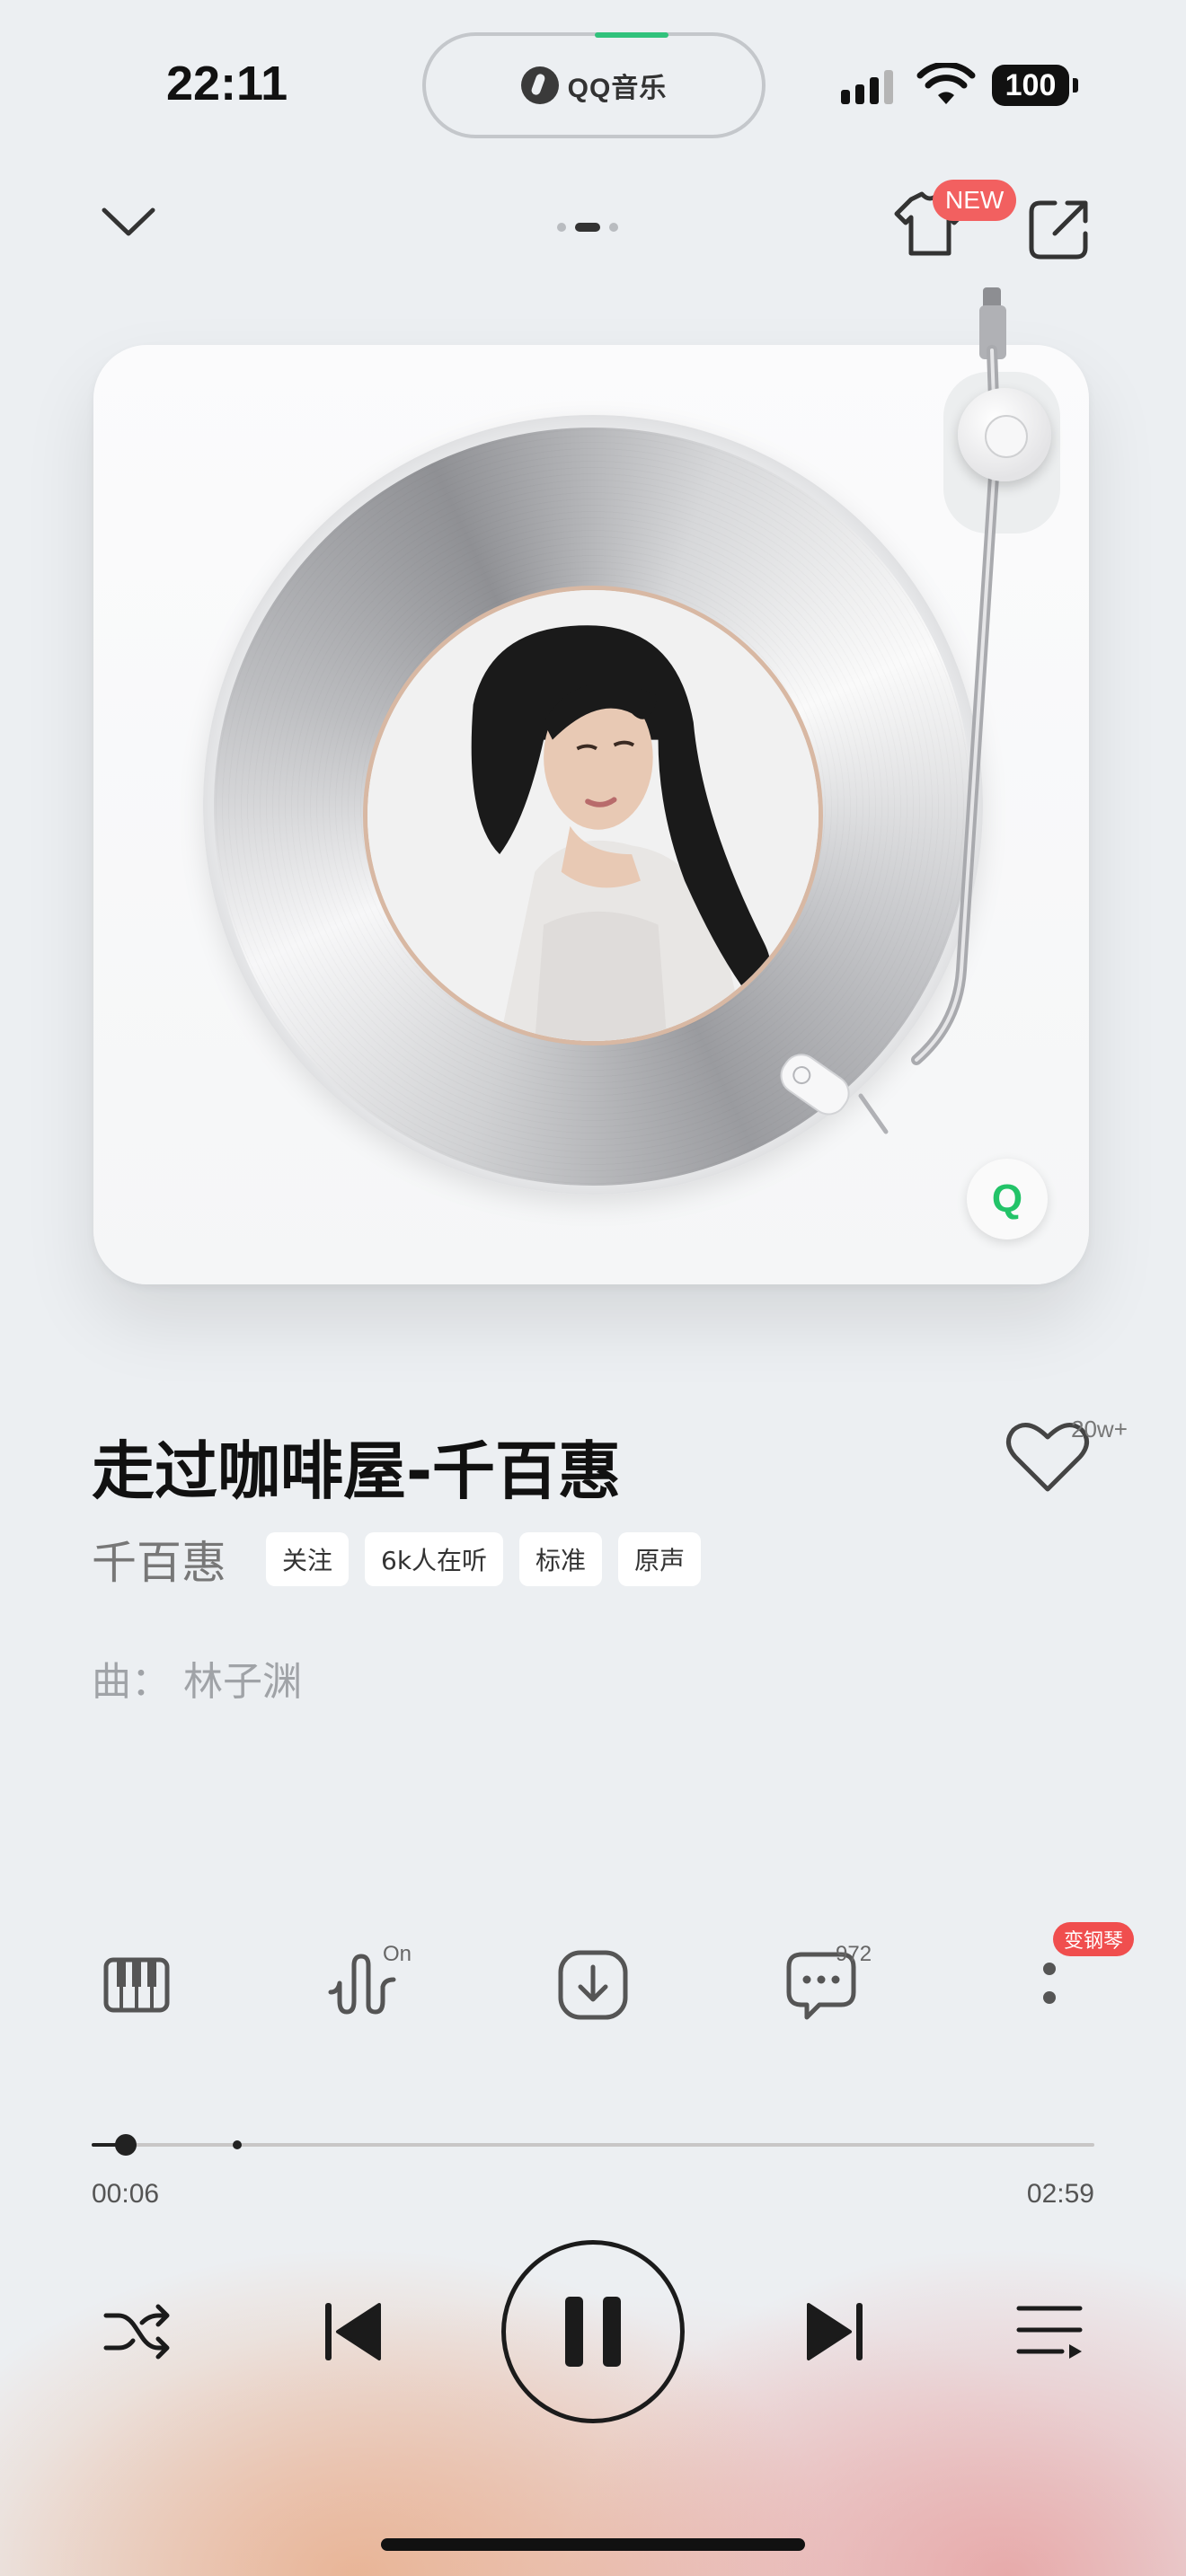  Describe the element at coordinates (1004, 434) in the screenshot. I see `tonearm-pivot` at that location.